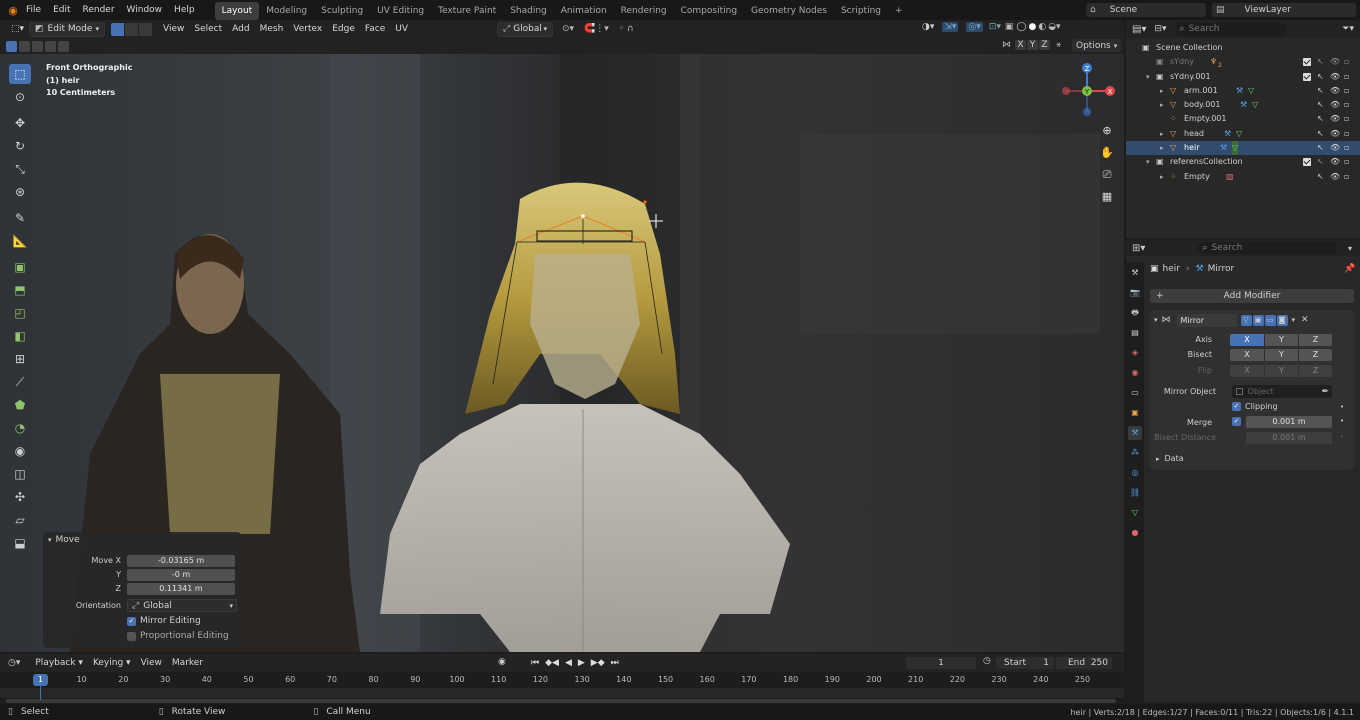 This screenshot has width=1360, height=720. What do you see at coordinates (33, 10) in the screenshot?
I see `menu-file: File` at bounding box center [33, 10].